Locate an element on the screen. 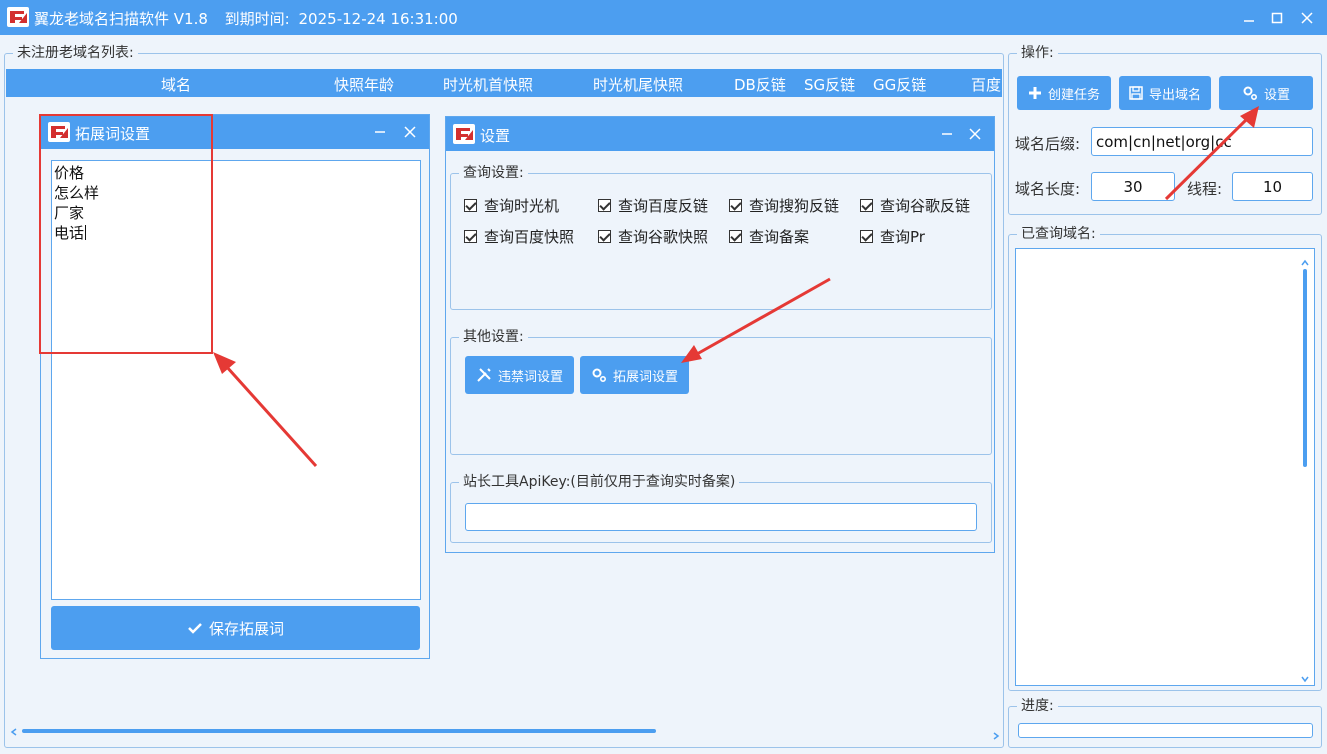 The height and width of the screenshot is (754, 1327). other-settings-title: 其他设置: is located at coordinates (493, 337).